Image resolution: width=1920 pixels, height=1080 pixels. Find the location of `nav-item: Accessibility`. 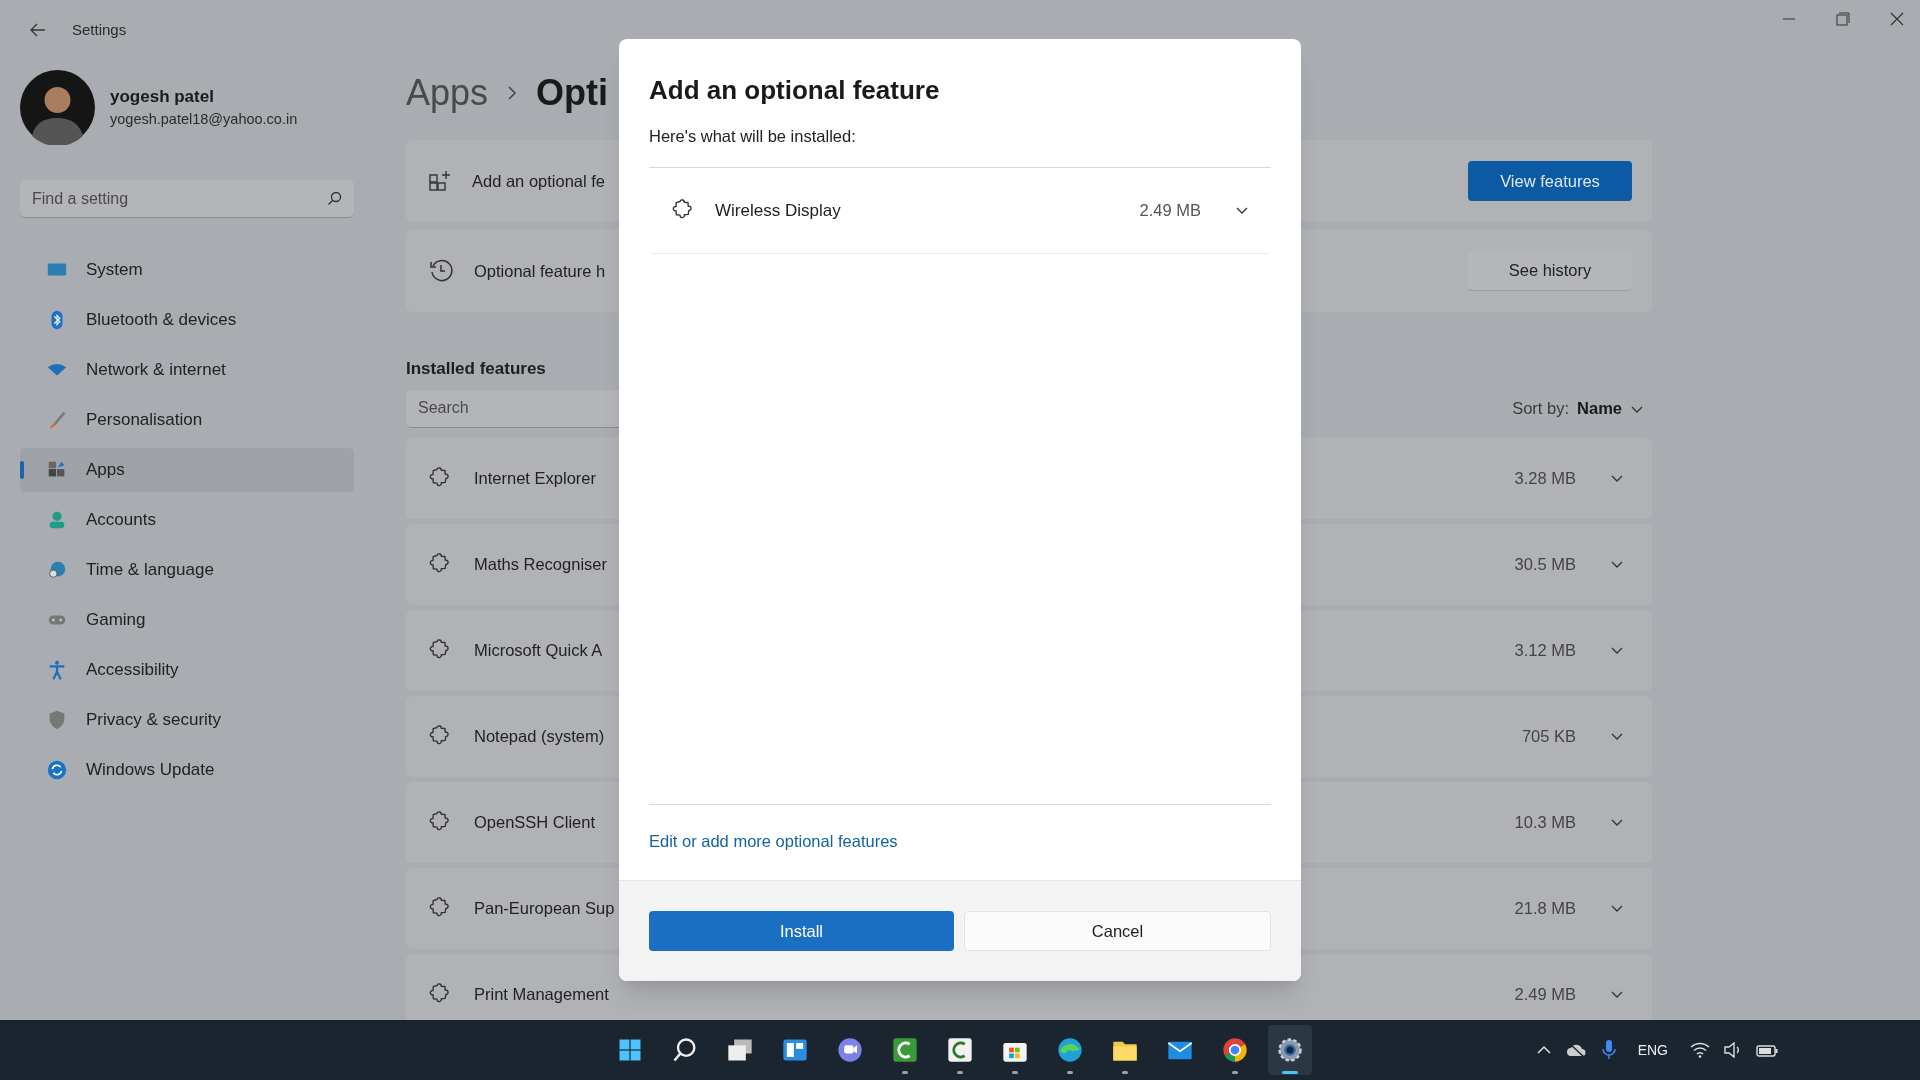

nav-item: Accessibility is located at coordinates (187, 670).